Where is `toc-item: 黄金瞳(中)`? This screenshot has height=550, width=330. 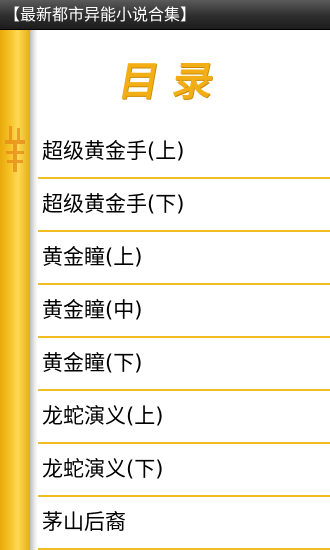
toc-item: 黄金瞳(中) is located at coordinates (184, 311).